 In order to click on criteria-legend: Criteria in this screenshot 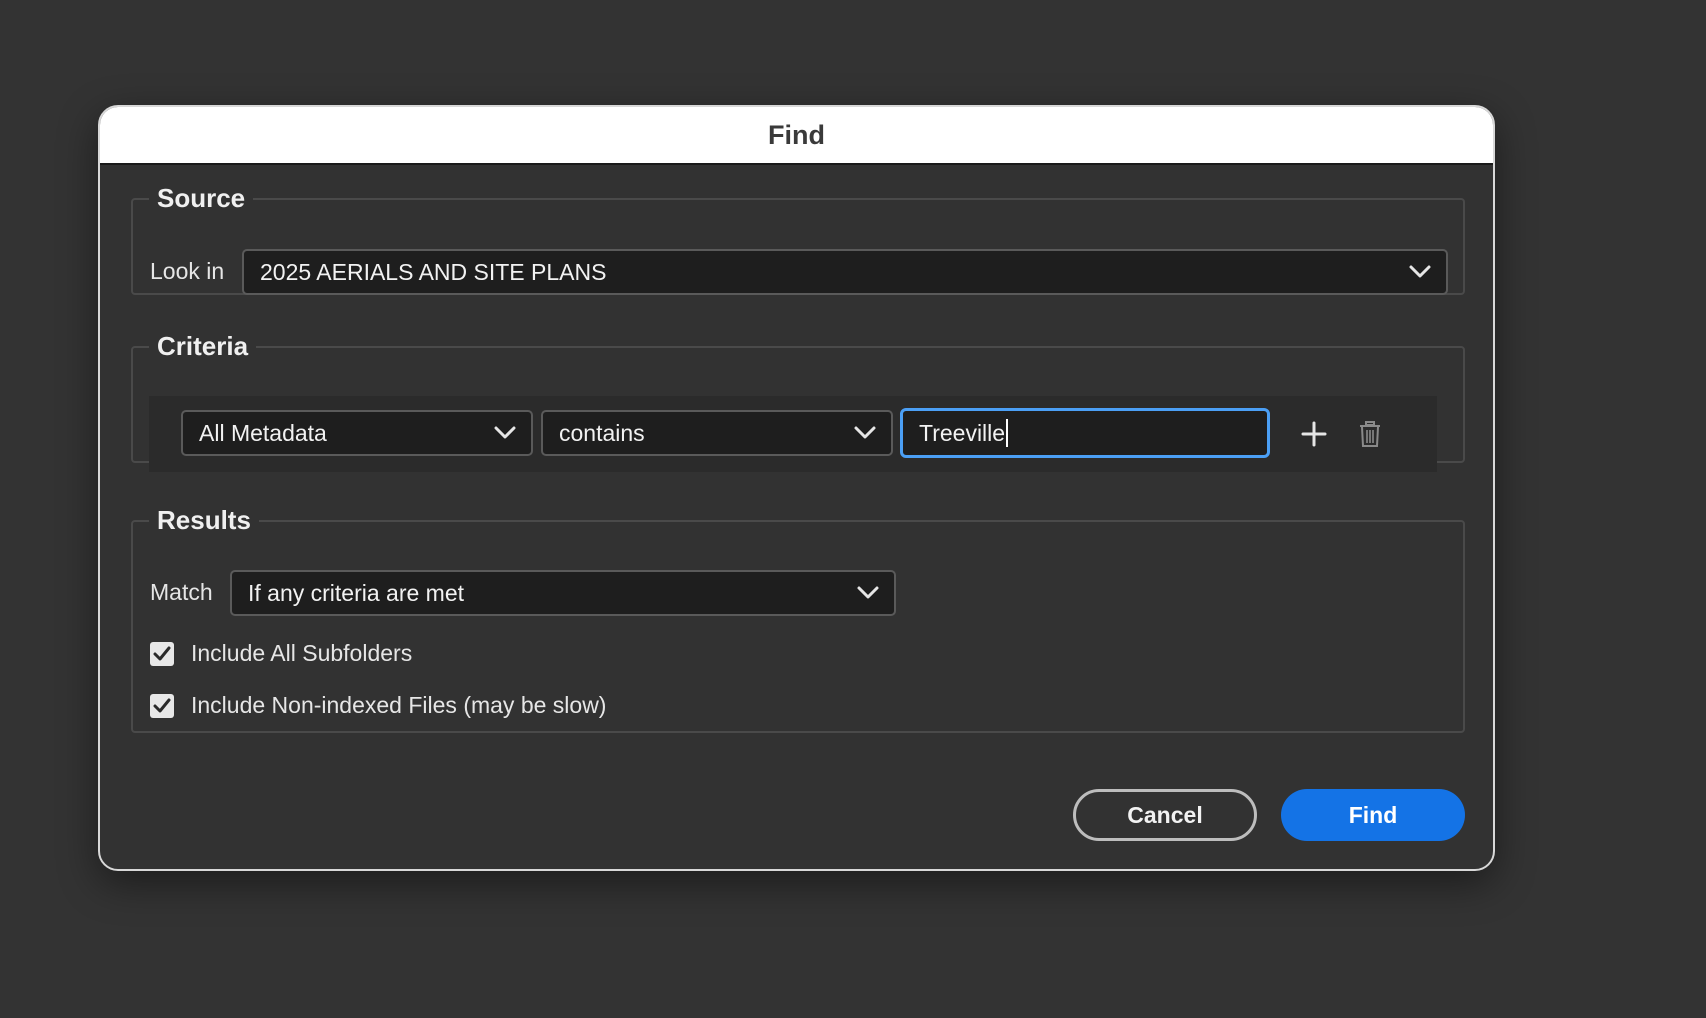, I will do `click(203, 346)`.